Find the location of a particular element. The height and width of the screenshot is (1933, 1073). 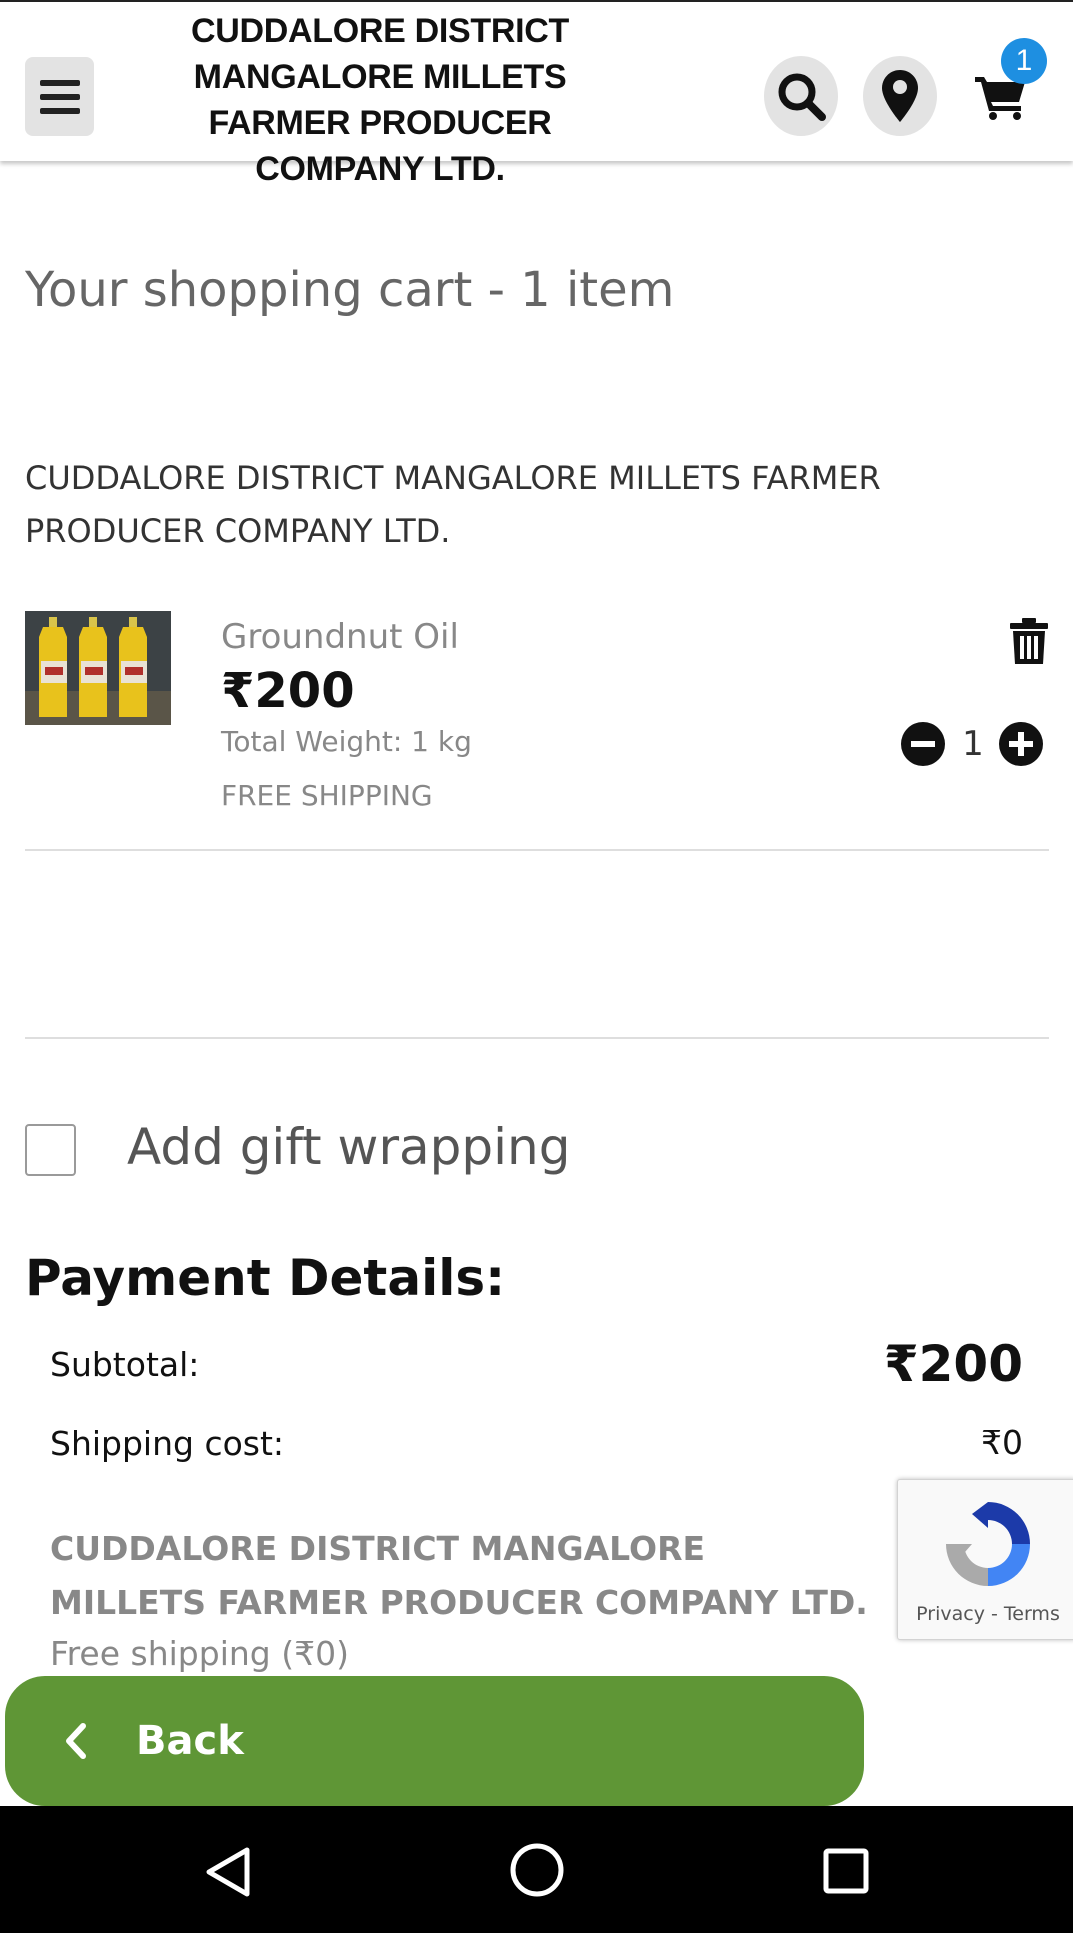

chevron-left-icon is located at coordinates (76, 1741).